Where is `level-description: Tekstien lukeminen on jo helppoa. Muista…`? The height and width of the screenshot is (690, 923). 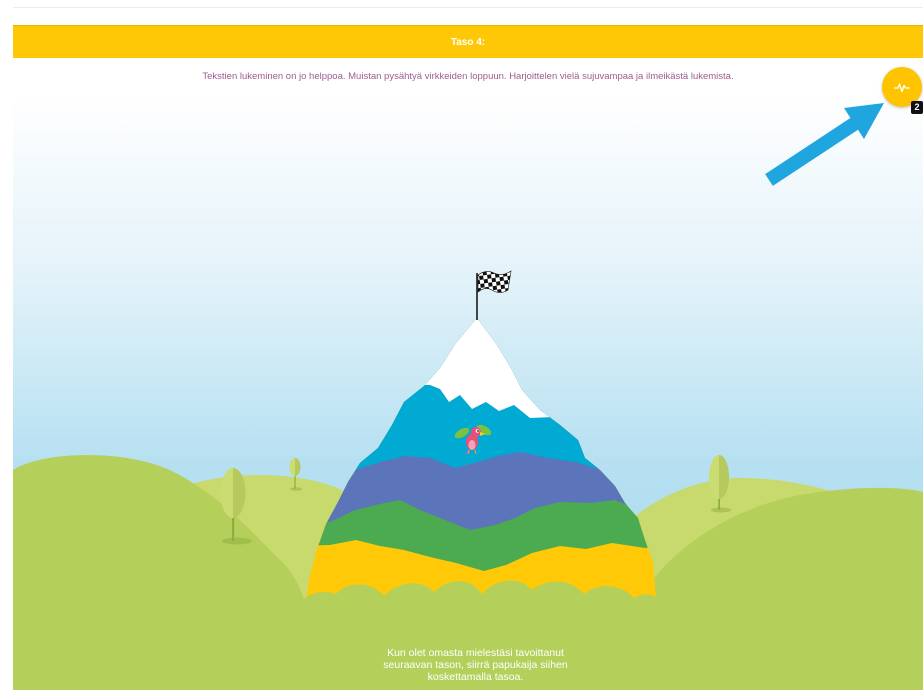 level-description: Tekstien lukeminen on jo helppoa. Muista… is located at coordinates (468, 76).